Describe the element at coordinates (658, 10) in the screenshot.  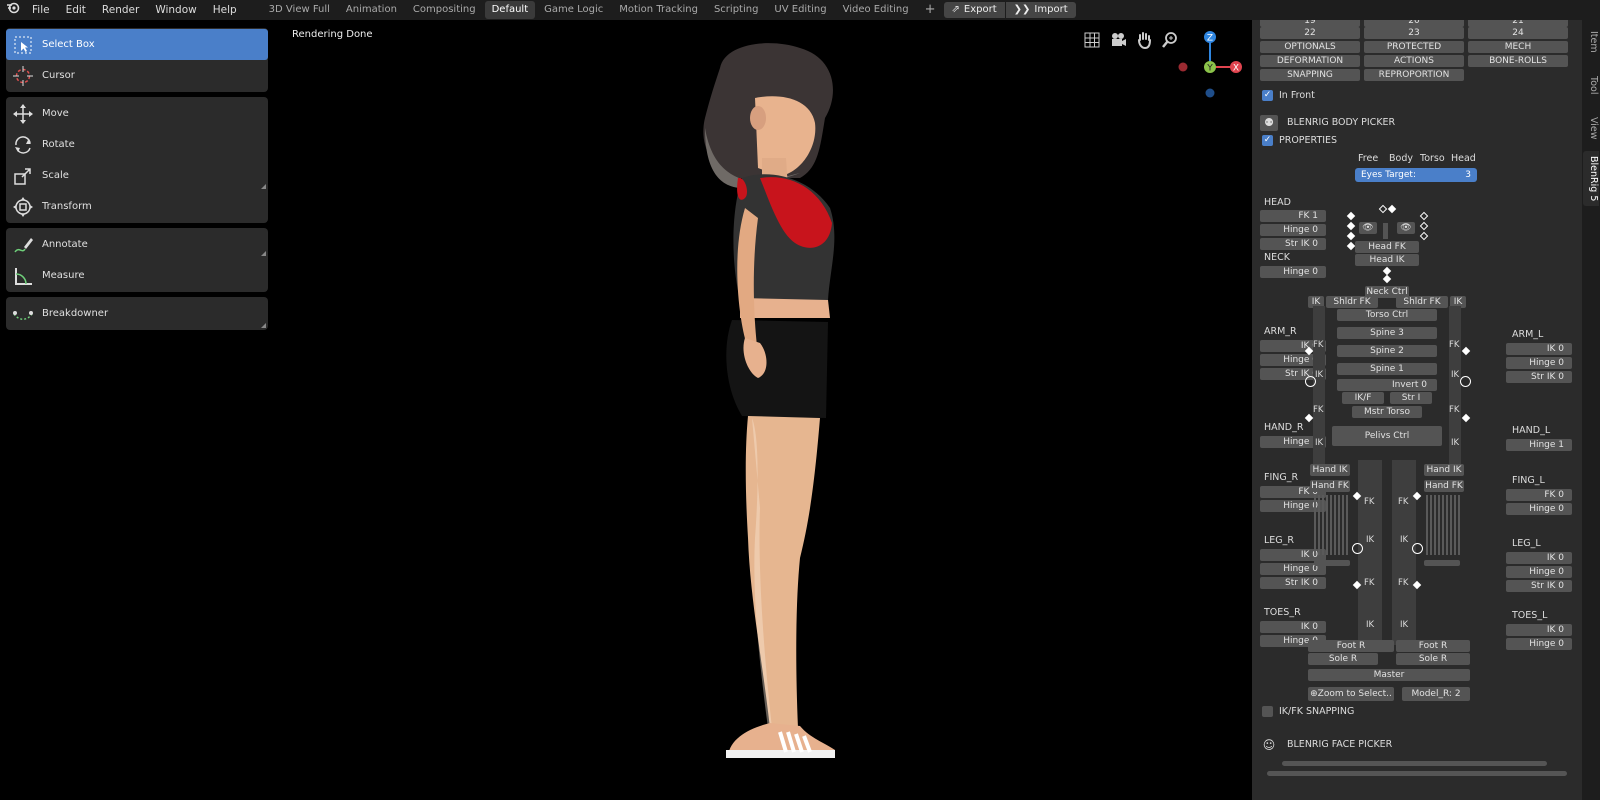
I see `workspace-tab-motion-tracking: Motion Tracking` at that location.